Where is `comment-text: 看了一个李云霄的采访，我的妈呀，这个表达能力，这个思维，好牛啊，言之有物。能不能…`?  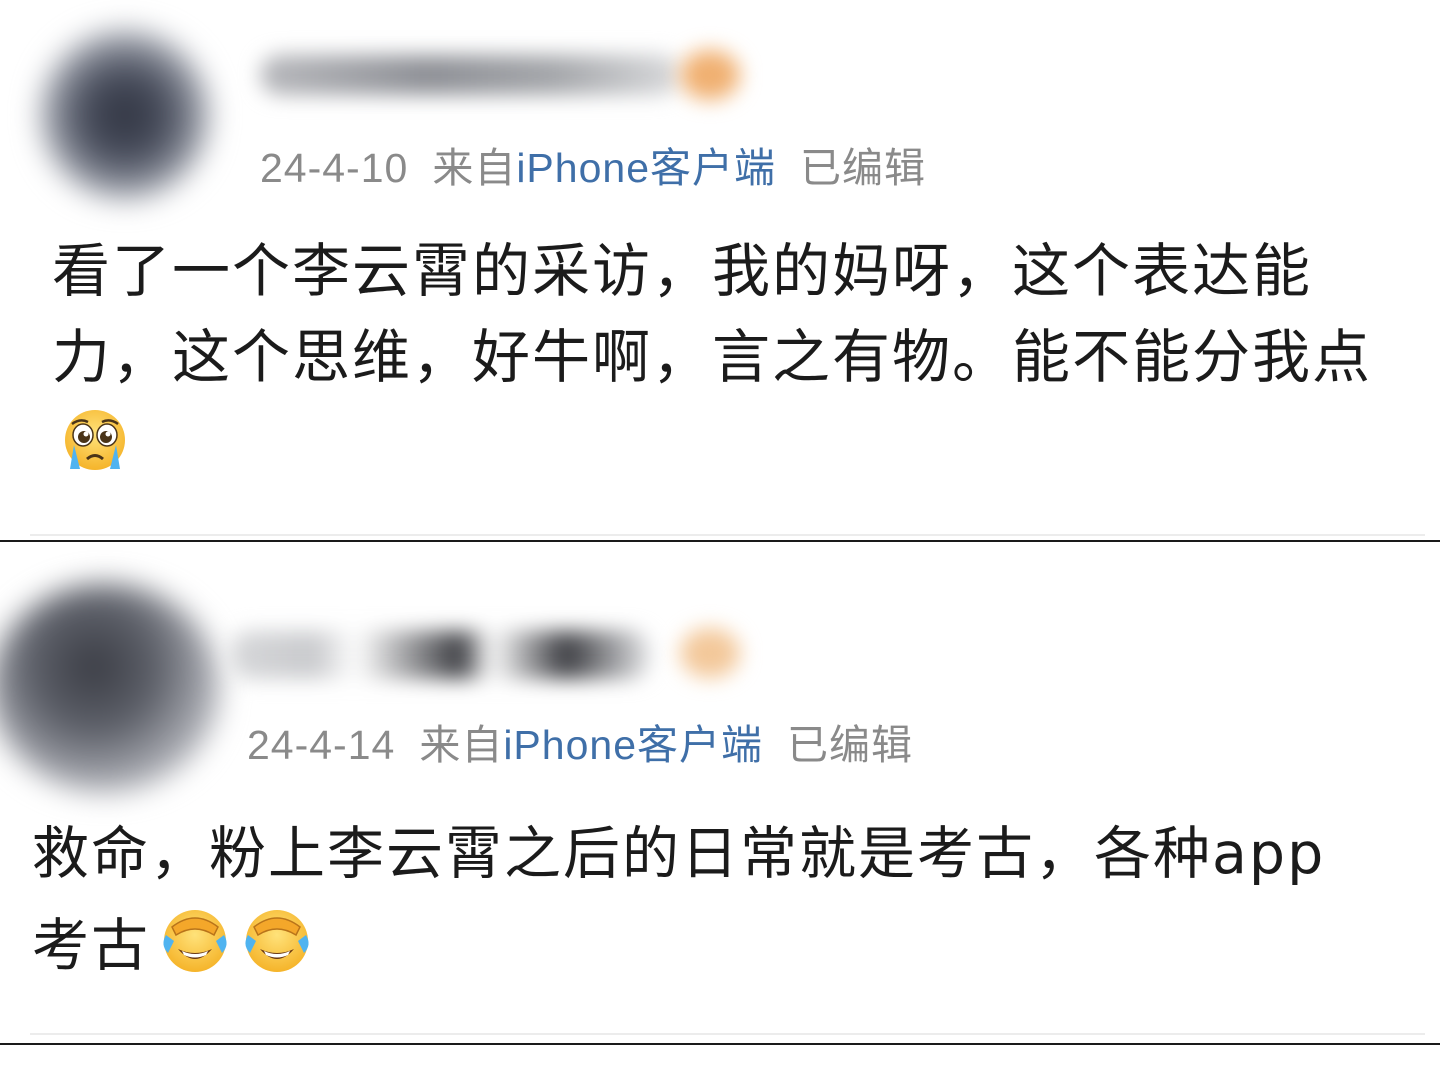
comment-text: 看了一个李云霄的采访，我的妈呀，这个表达能力，这个思维，好牛啊，言之有物。能不能… is located at coordinates (712, 314).